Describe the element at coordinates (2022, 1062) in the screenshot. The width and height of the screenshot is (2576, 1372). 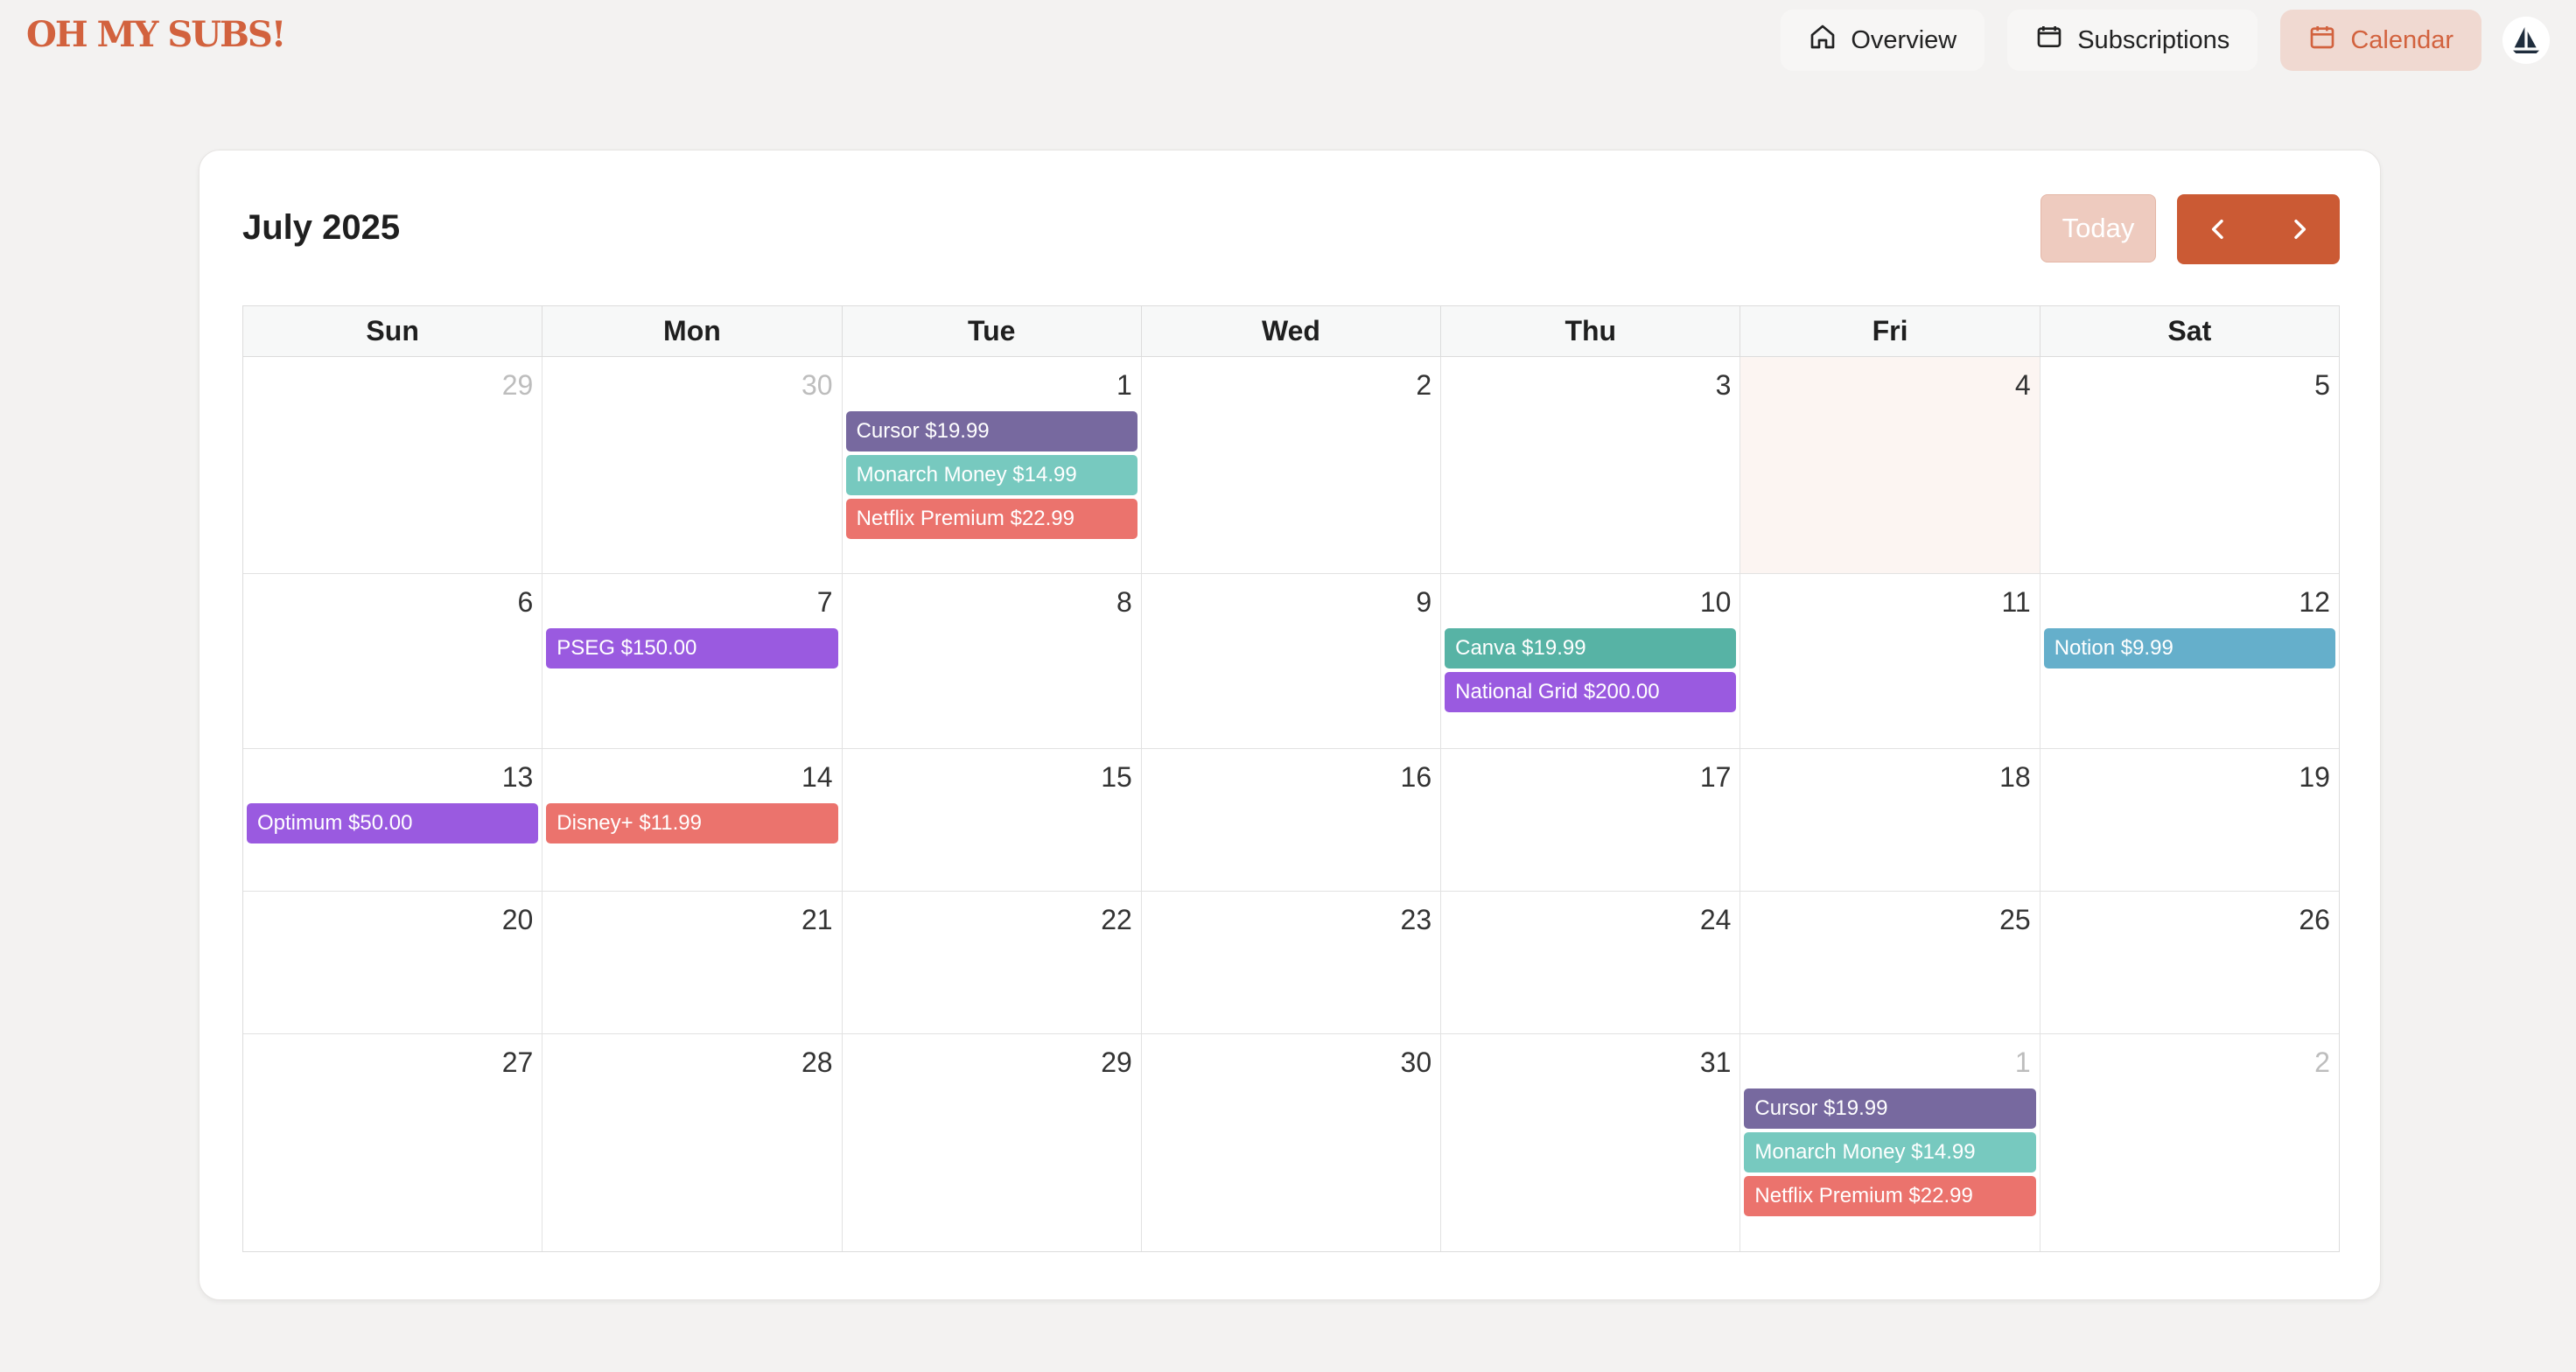
I see `day-number: 1` at that location.